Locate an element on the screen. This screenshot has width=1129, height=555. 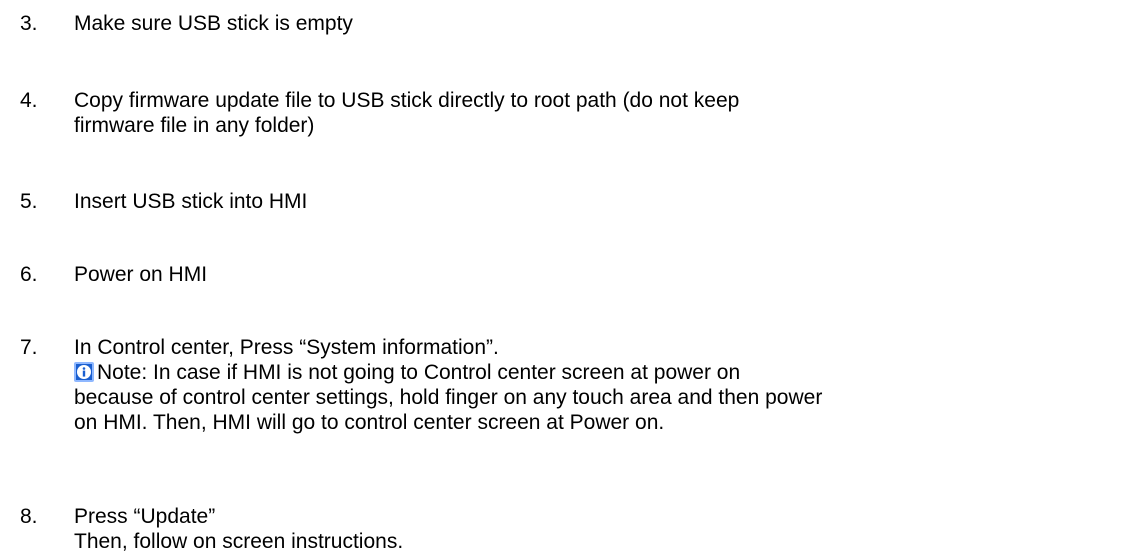
step-number: 6. is located at coordinates (29, 274).